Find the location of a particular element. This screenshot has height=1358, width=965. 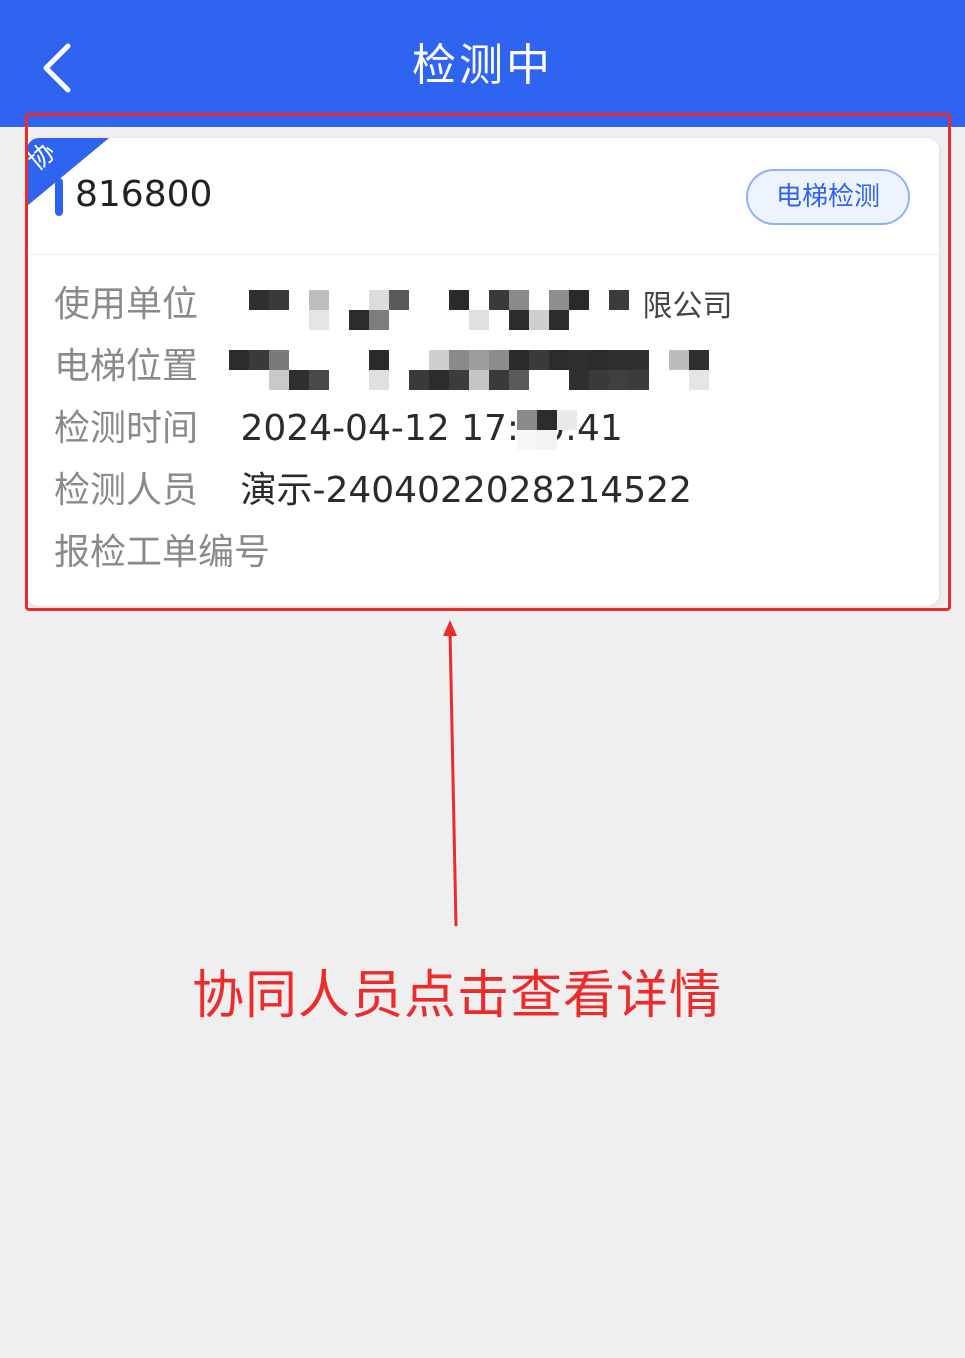

page-title: 检测中 is located at coordinates (482, 65).